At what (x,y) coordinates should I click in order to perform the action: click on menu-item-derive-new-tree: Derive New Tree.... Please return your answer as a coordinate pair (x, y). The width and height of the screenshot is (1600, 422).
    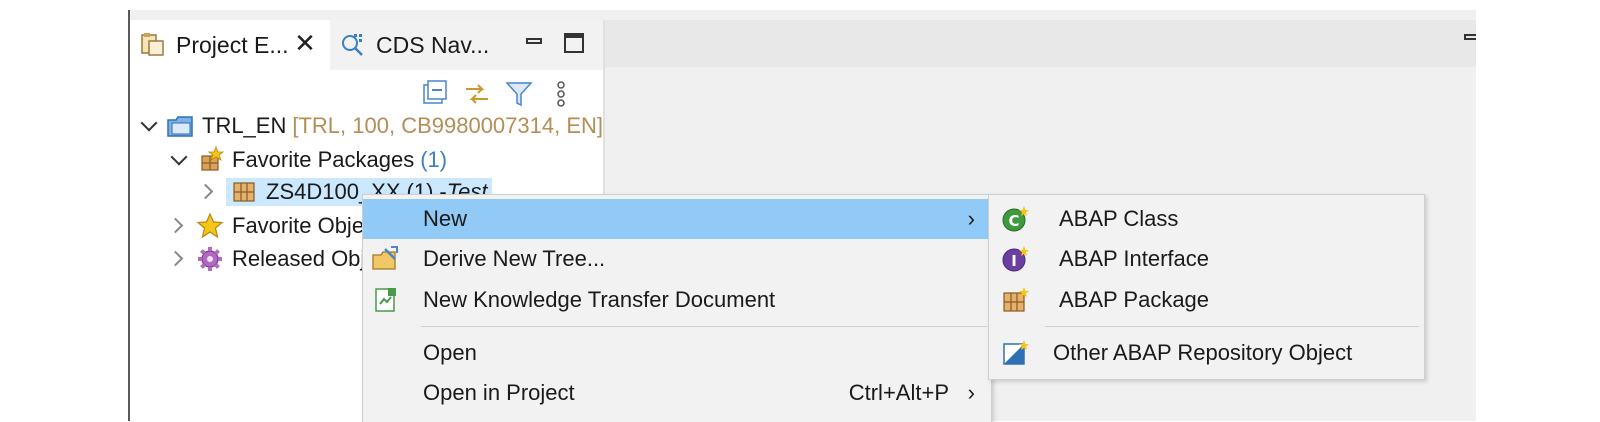
    Looking at the image, I should click on (676, 259).